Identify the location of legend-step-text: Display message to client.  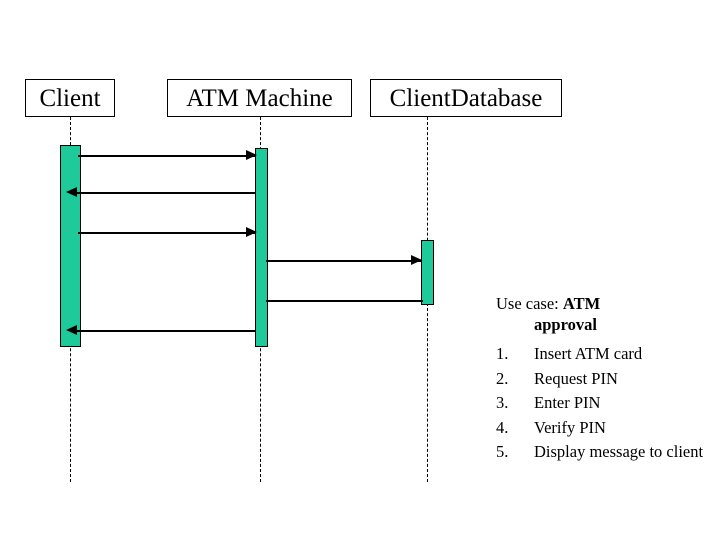
(619, 451).